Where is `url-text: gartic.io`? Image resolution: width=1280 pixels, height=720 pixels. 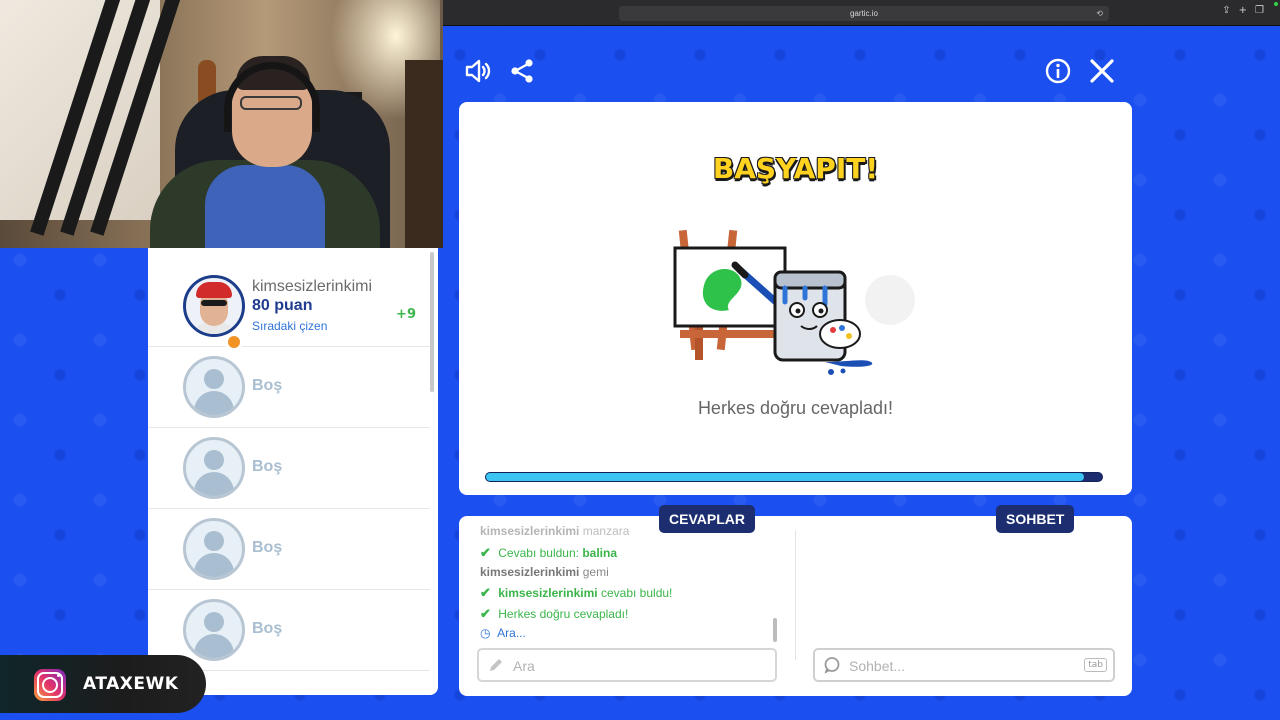
url-text: gartic.io is located at coordinates (863, 13).